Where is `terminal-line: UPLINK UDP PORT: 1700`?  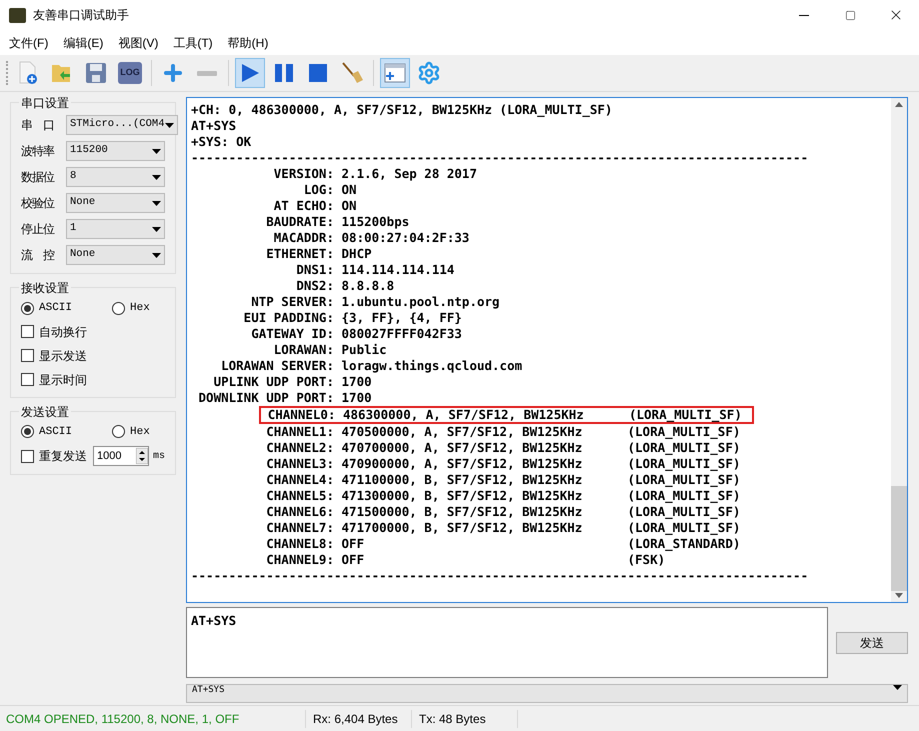 terminal-line: UPLINK UDP PORT: 1700 is located at coordinates (292, 382).